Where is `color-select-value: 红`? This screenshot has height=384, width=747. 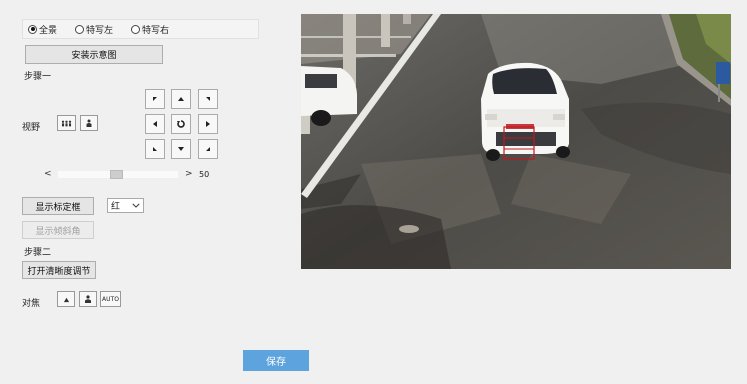 color-select-value: 红 is located at coordinates (116, 207).